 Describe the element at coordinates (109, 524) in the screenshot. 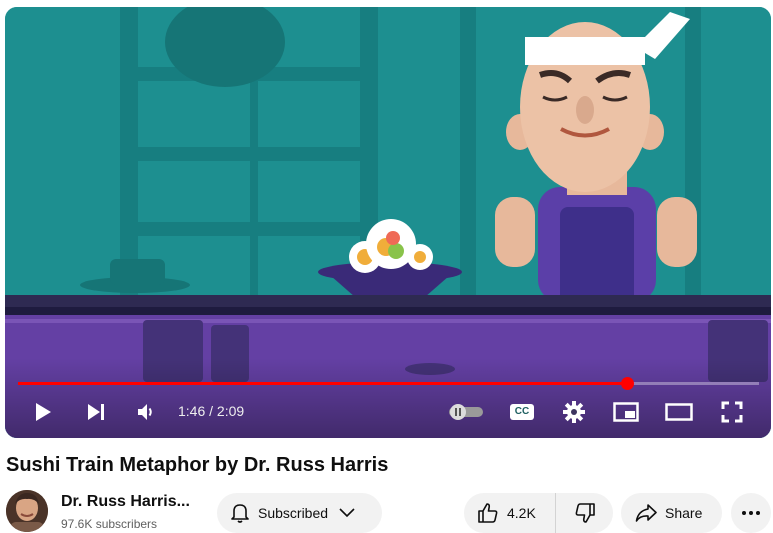

I see `subscriber-count: 97.6K subscribers` at that location.